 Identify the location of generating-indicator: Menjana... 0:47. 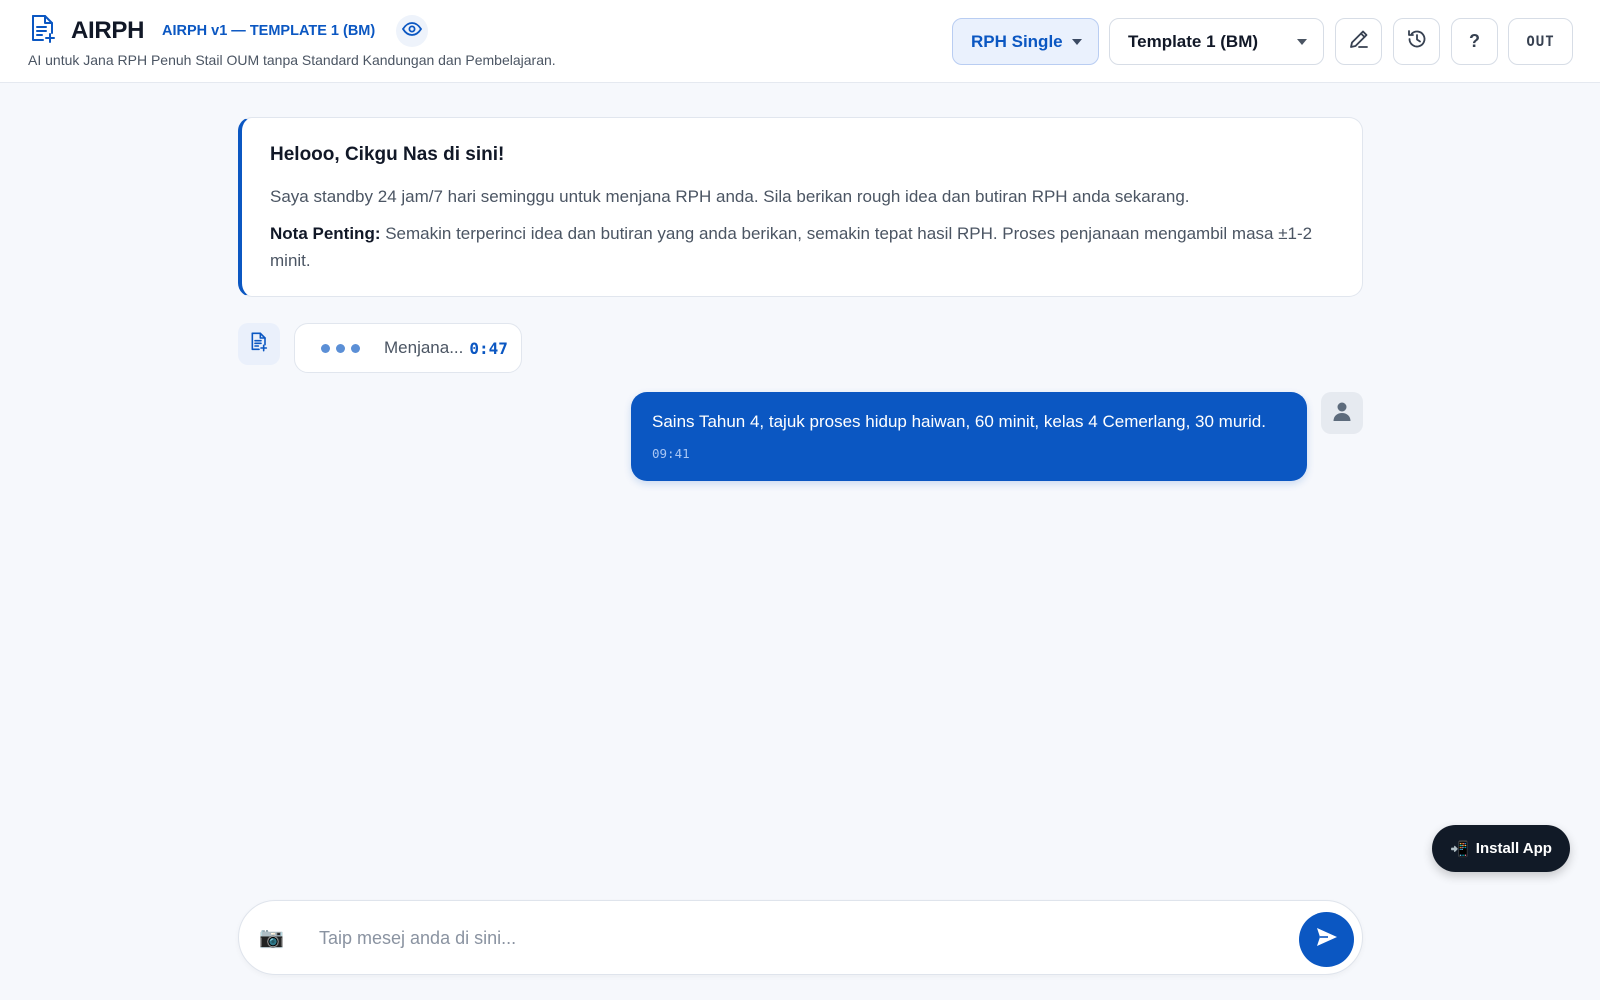
(408, 348).